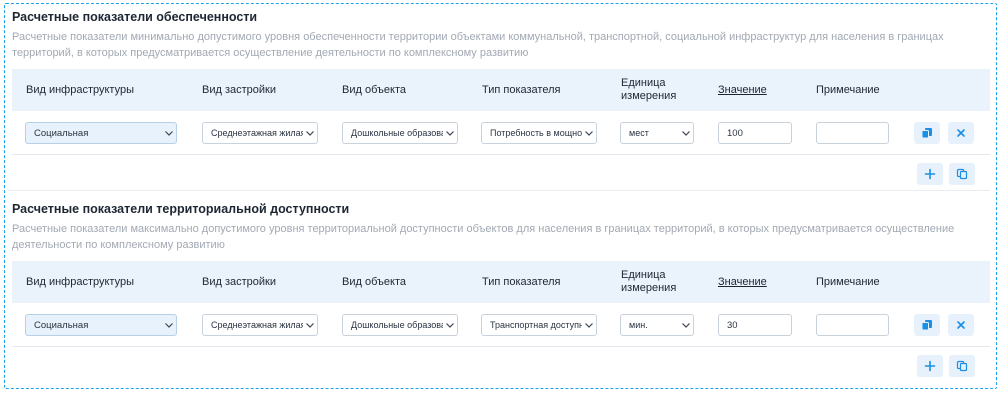 This screenshot has width=1001, height=394. What do you see at coordinates (639, 133) in the screenshot?
I see `unit-select-value: мест` at bounding box center [639, 133].